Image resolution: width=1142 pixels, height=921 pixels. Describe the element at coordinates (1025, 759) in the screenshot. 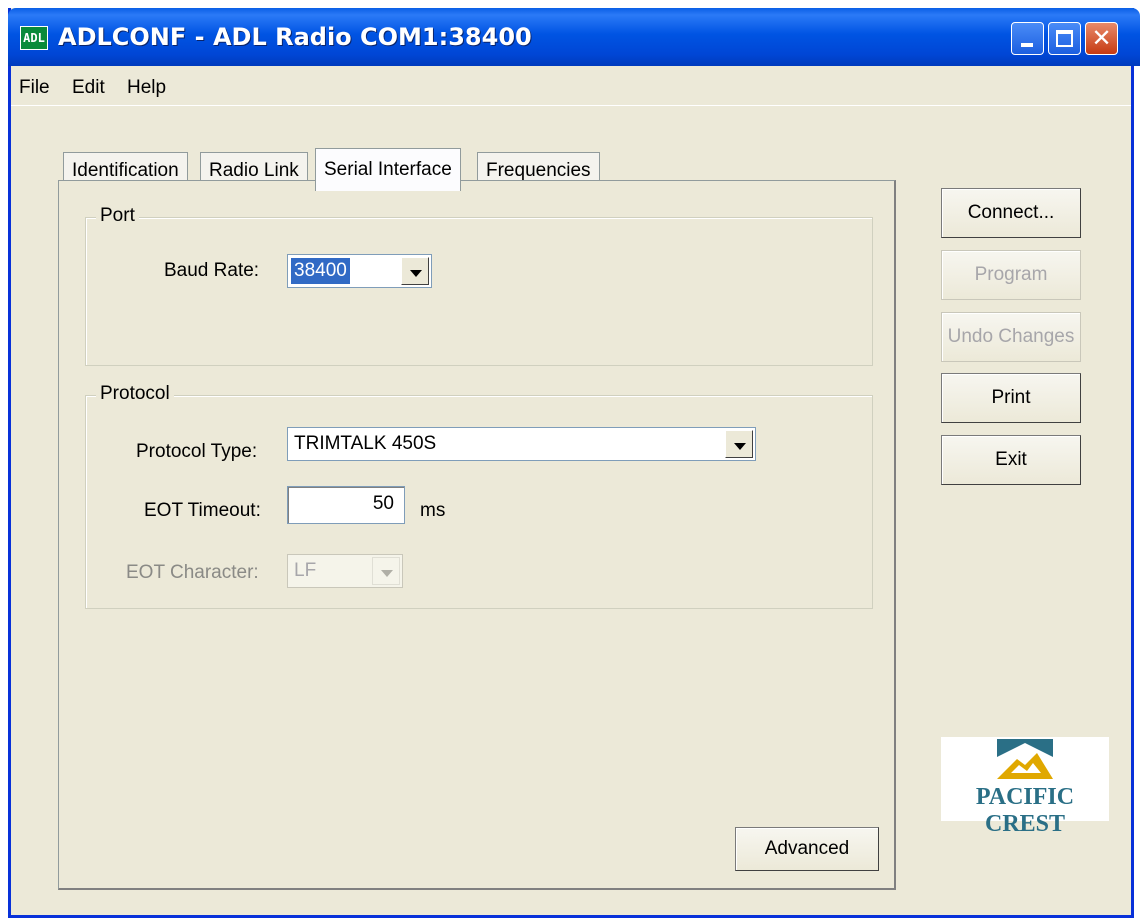

I see `mountain-logo-icon` at that location.